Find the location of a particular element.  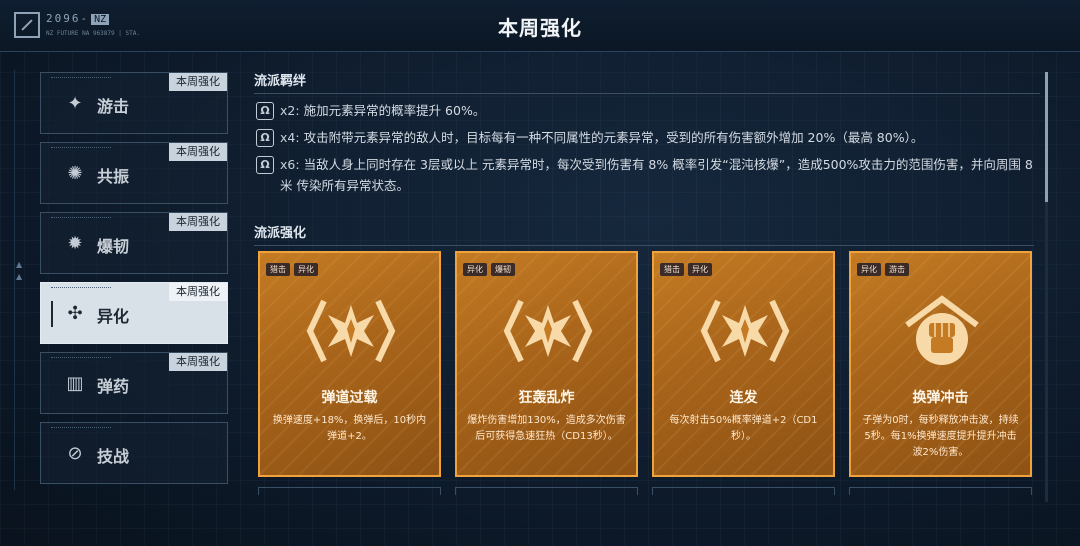

card-name: 弹道过载 is located at coordinates (349, 398).